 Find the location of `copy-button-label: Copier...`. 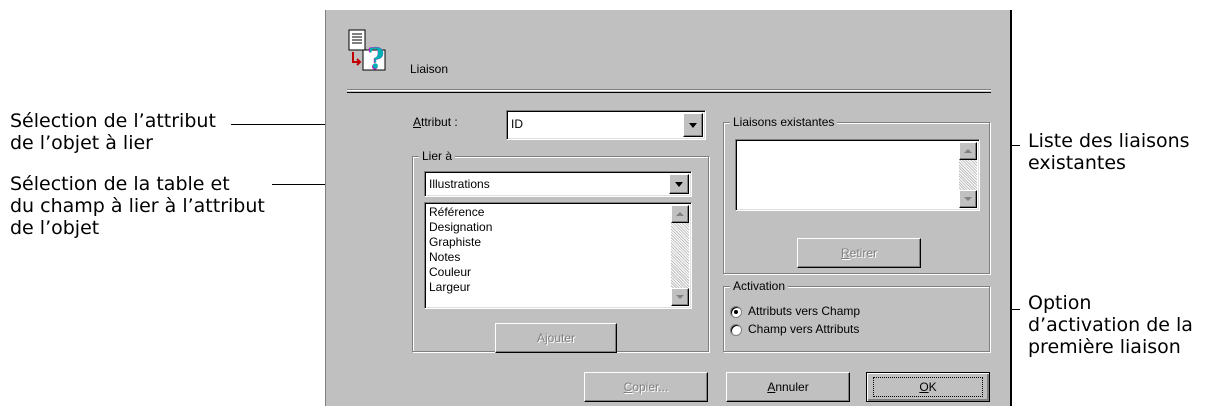

copy-button-label: Copier... is located at coordinates (646, 387).